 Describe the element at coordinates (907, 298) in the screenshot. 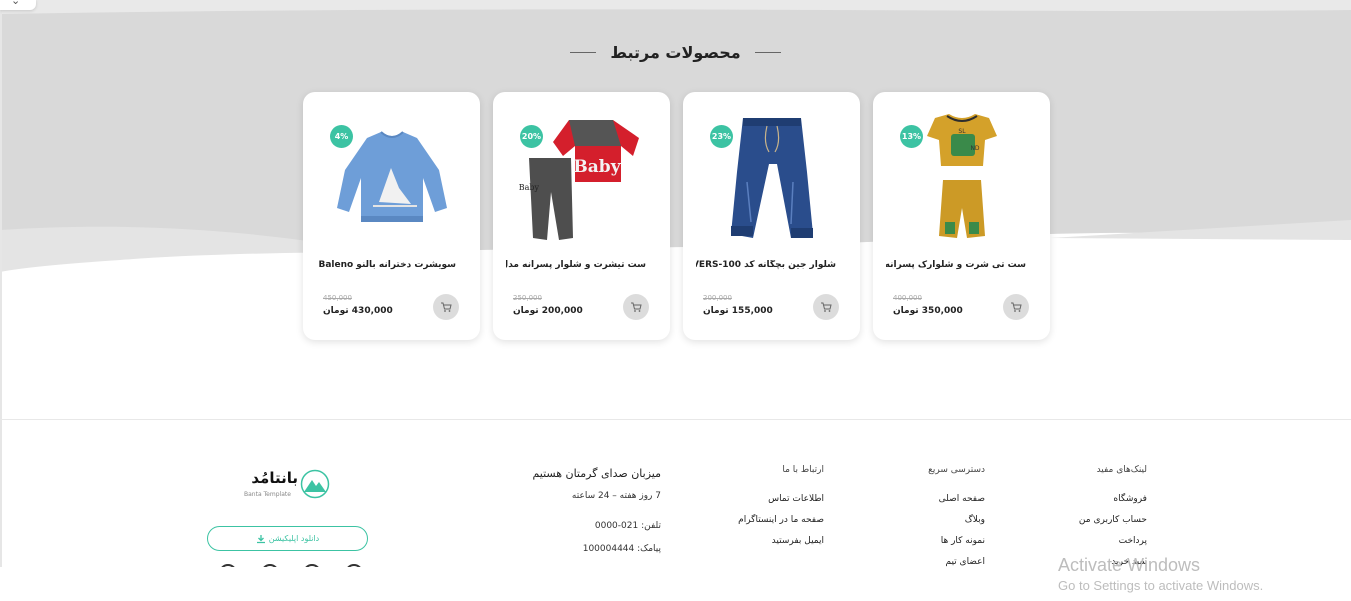

I see `old-price: 400,000` at that location.